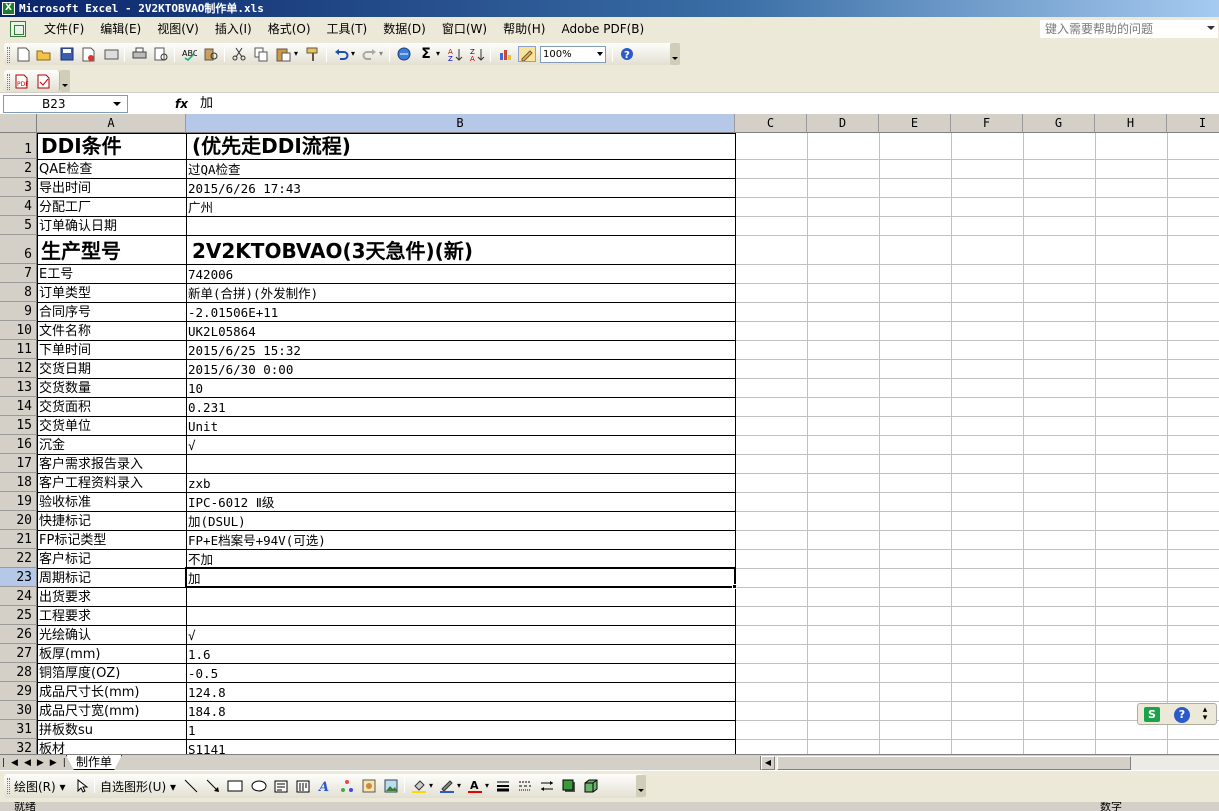  What do you see at coordinates (460, 168) in the screenshot?
I see `cell-b: 过QA检查` at bounding box center [460, 168].